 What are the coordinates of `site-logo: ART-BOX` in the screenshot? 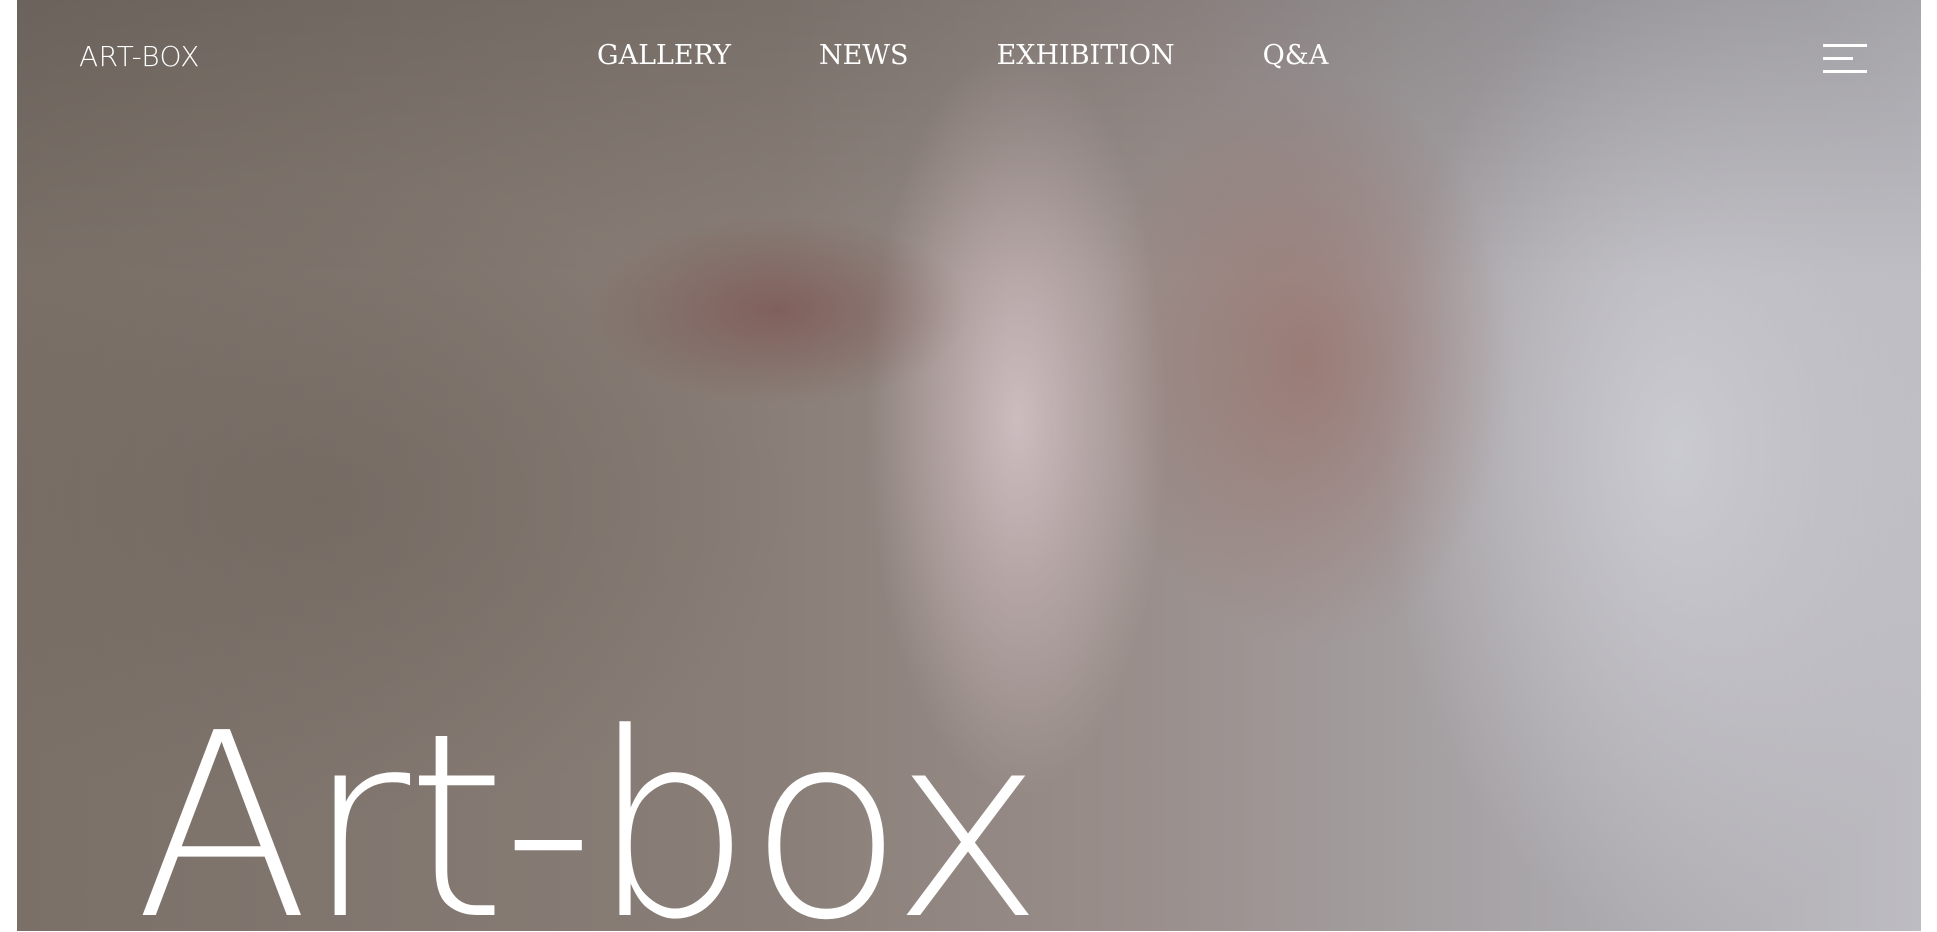 It's located at (139, 56).